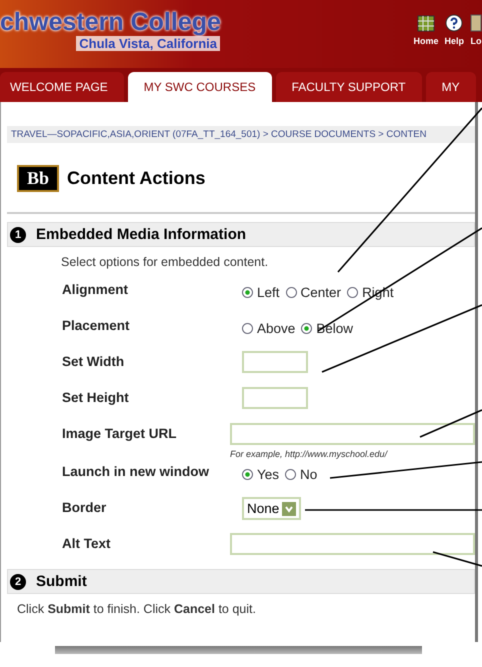 This screenshot has width=482, height=667. What do you see at coordinates (137, 609) in the screenshot?
I see `section-instructions: Click Submit to finish. Click Cancel to quit.` at bounding box center [137, 609].